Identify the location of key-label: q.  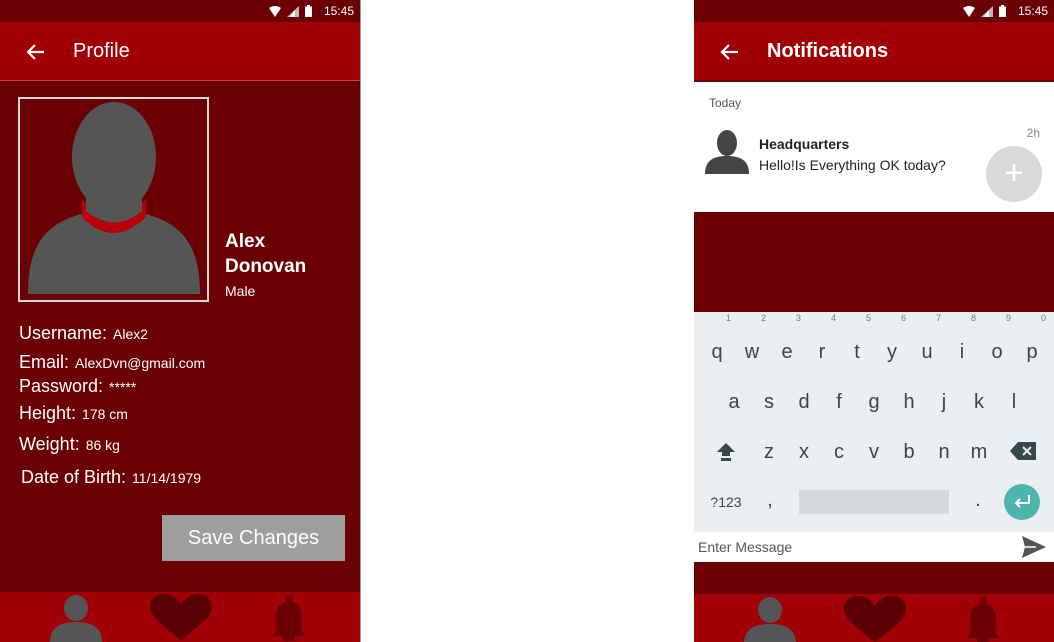
(717, 352).